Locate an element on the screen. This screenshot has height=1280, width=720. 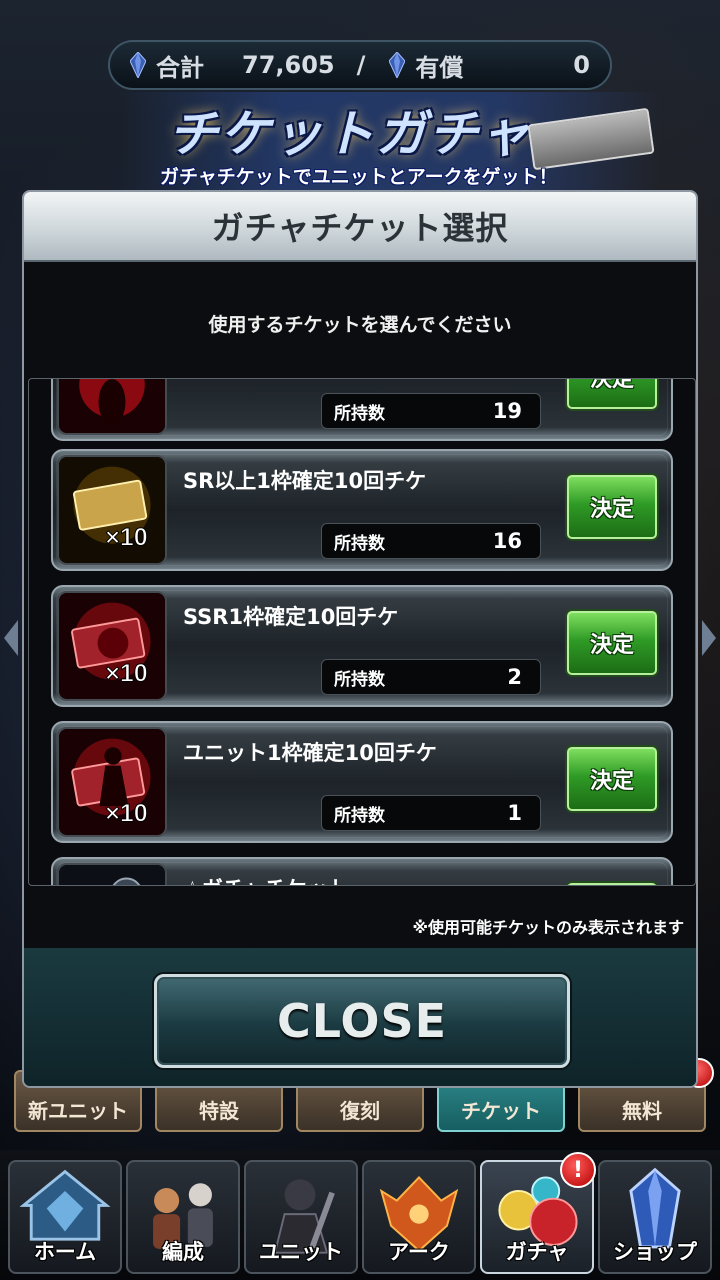
count-value: 2 is located at coordinates (514, 677).